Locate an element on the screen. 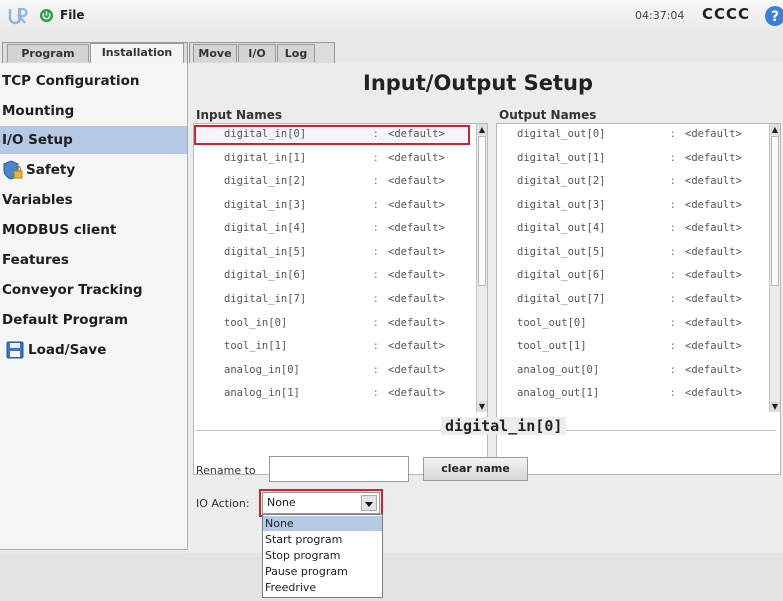 Image resolution: width=783 pixels, height=601 pixels. io-name: digital_out[4] is located at coordinates (561, 228).